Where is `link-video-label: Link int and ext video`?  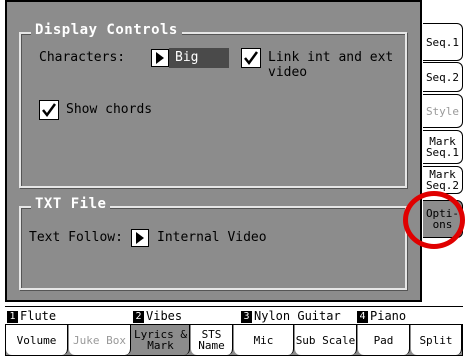
link-video-label: Link int and ext video is located at coordinates (331, 65).